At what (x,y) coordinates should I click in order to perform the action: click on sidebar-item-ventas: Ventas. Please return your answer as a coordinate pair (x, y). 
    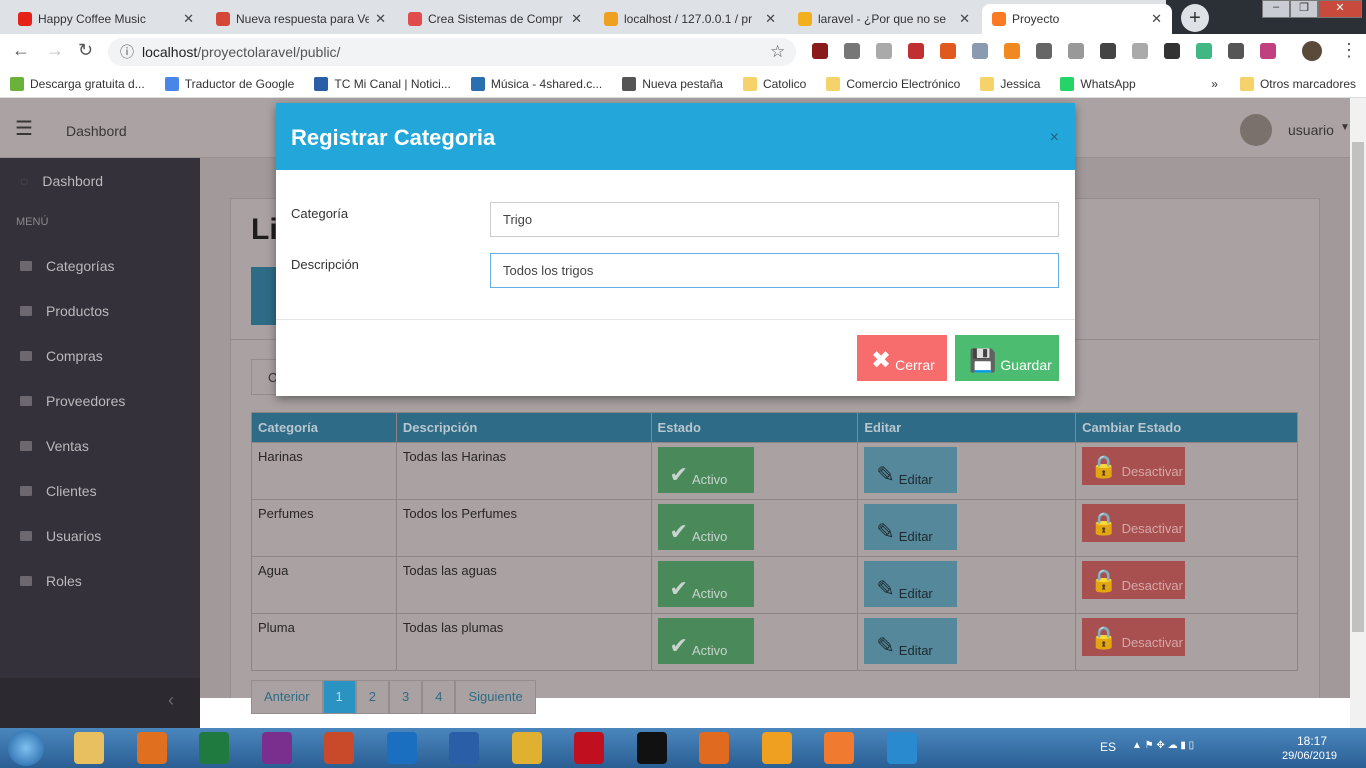
    Looking at the image, I should click on (100, 445).